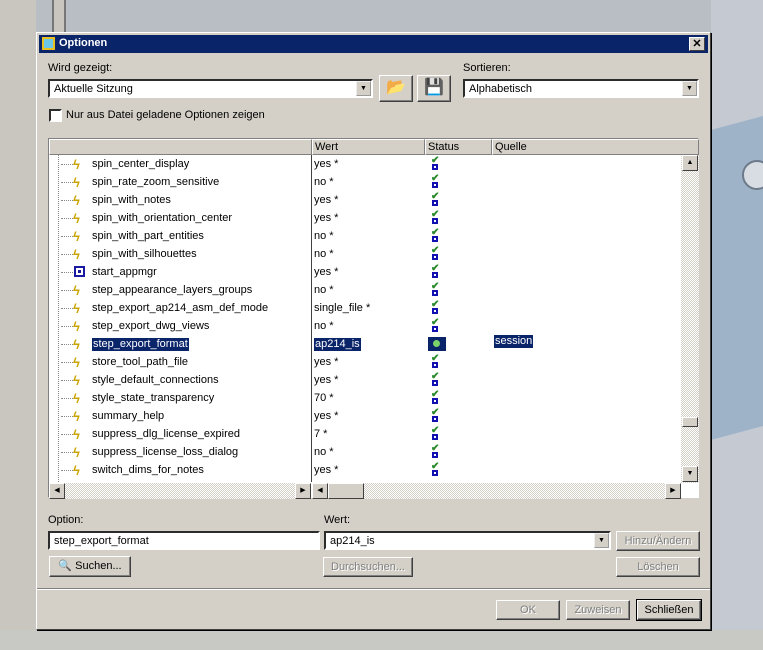 The width and height of the screenshot is (763, 650). What do you see at coordinates (669, 610) in the screenshot?
I see `close-dialog-button: Schließen` at bounding box center [669, 610].